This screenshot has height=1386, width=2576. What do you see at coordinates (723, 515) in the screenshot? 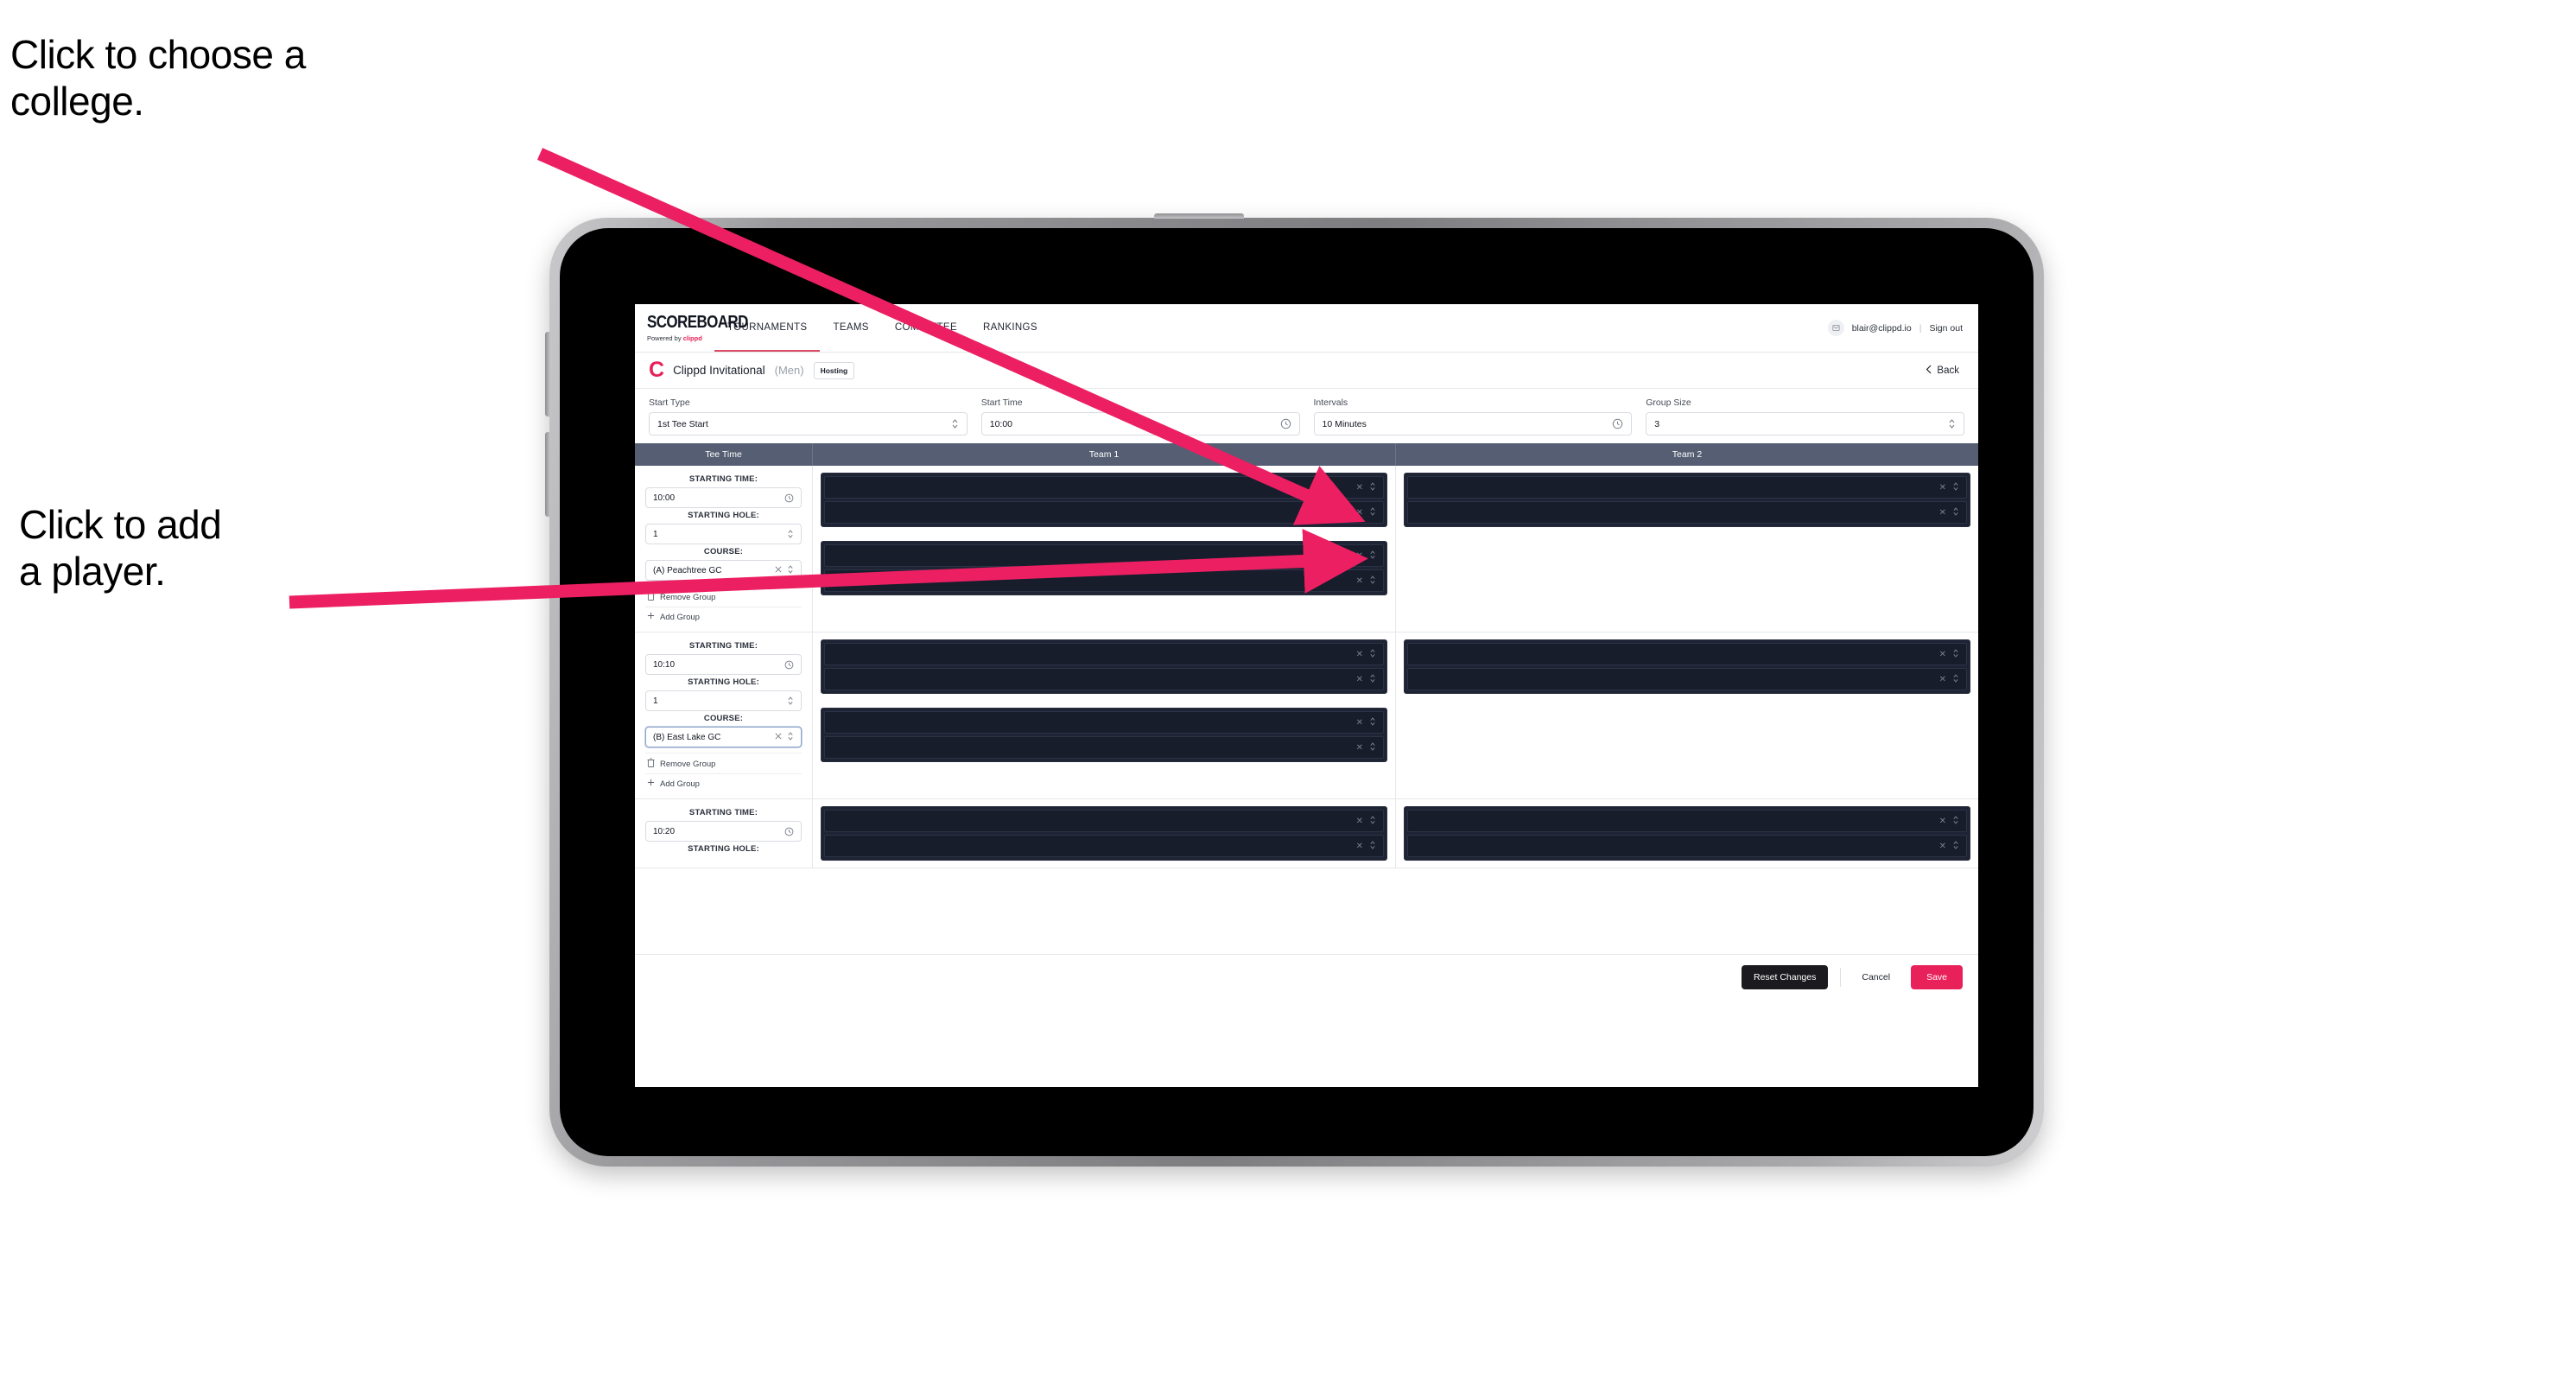
I see `starting-hole-label: STARTING HOLE:` at bounding box center [723, 515].